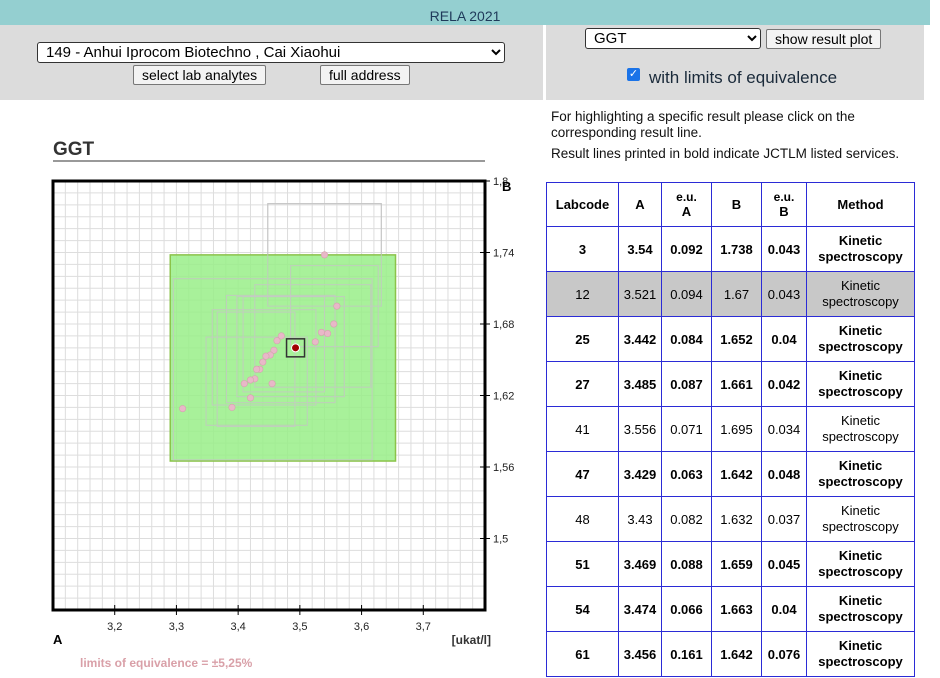  Describe the element at coordinates (640, 429) in the screenshot. I see `cell-a: 3.556` at that location.